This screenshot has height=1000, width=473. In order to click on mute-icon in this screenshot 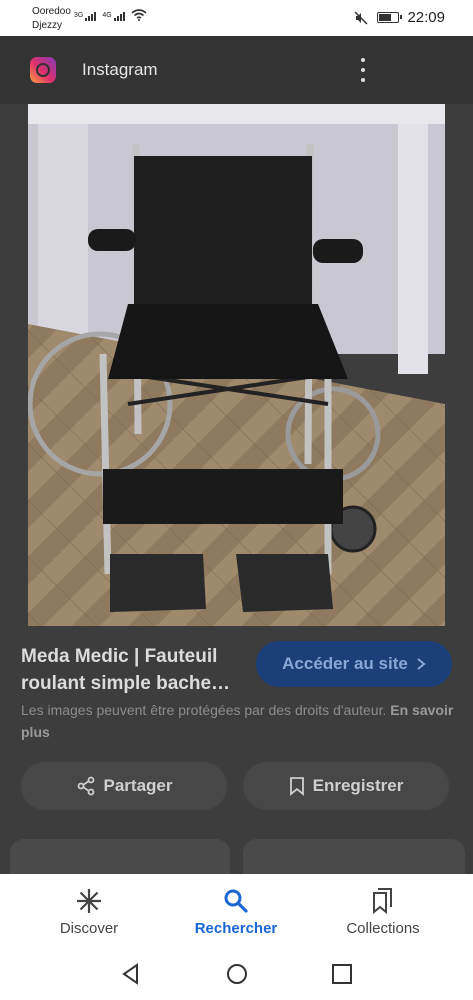, I will do `click(361, 17)`.